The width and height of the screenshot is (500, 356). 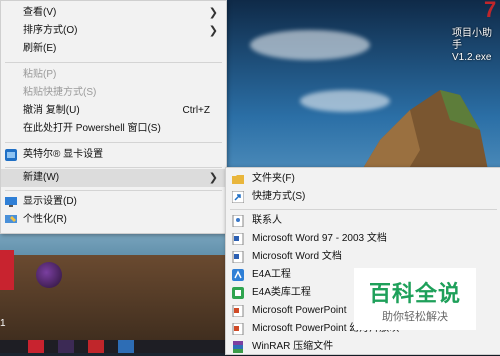 I want to click on display-settings-icon, so click(x=11, y=202).